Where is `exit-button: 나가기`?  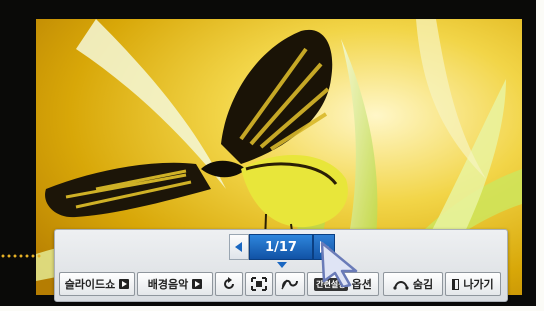
exit-button: 나가기 is located at coordinates (473, 284).